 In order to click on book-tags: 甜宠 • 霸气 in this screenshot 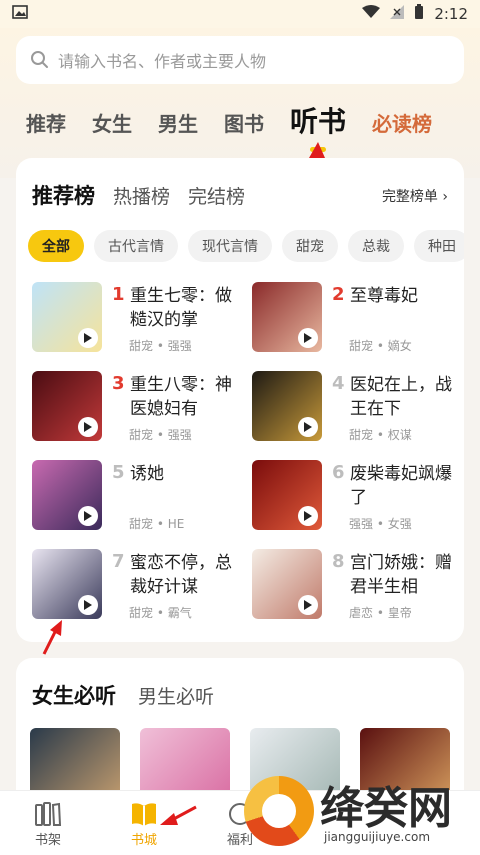, I will do `click(160, 613)`.